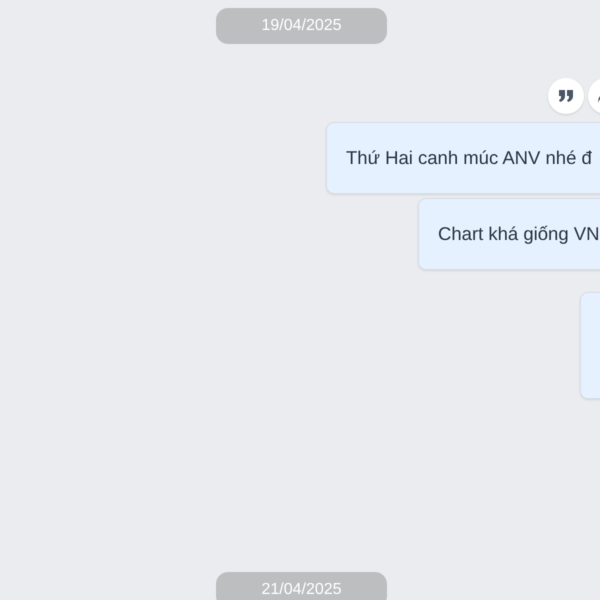 The image size is (600, 600). What do you see at coordinates (468, 158) in the screenshot?
I see `message-text: Thứ Hai canh múc ANV nhé đ` at bounding box center [468, 158].